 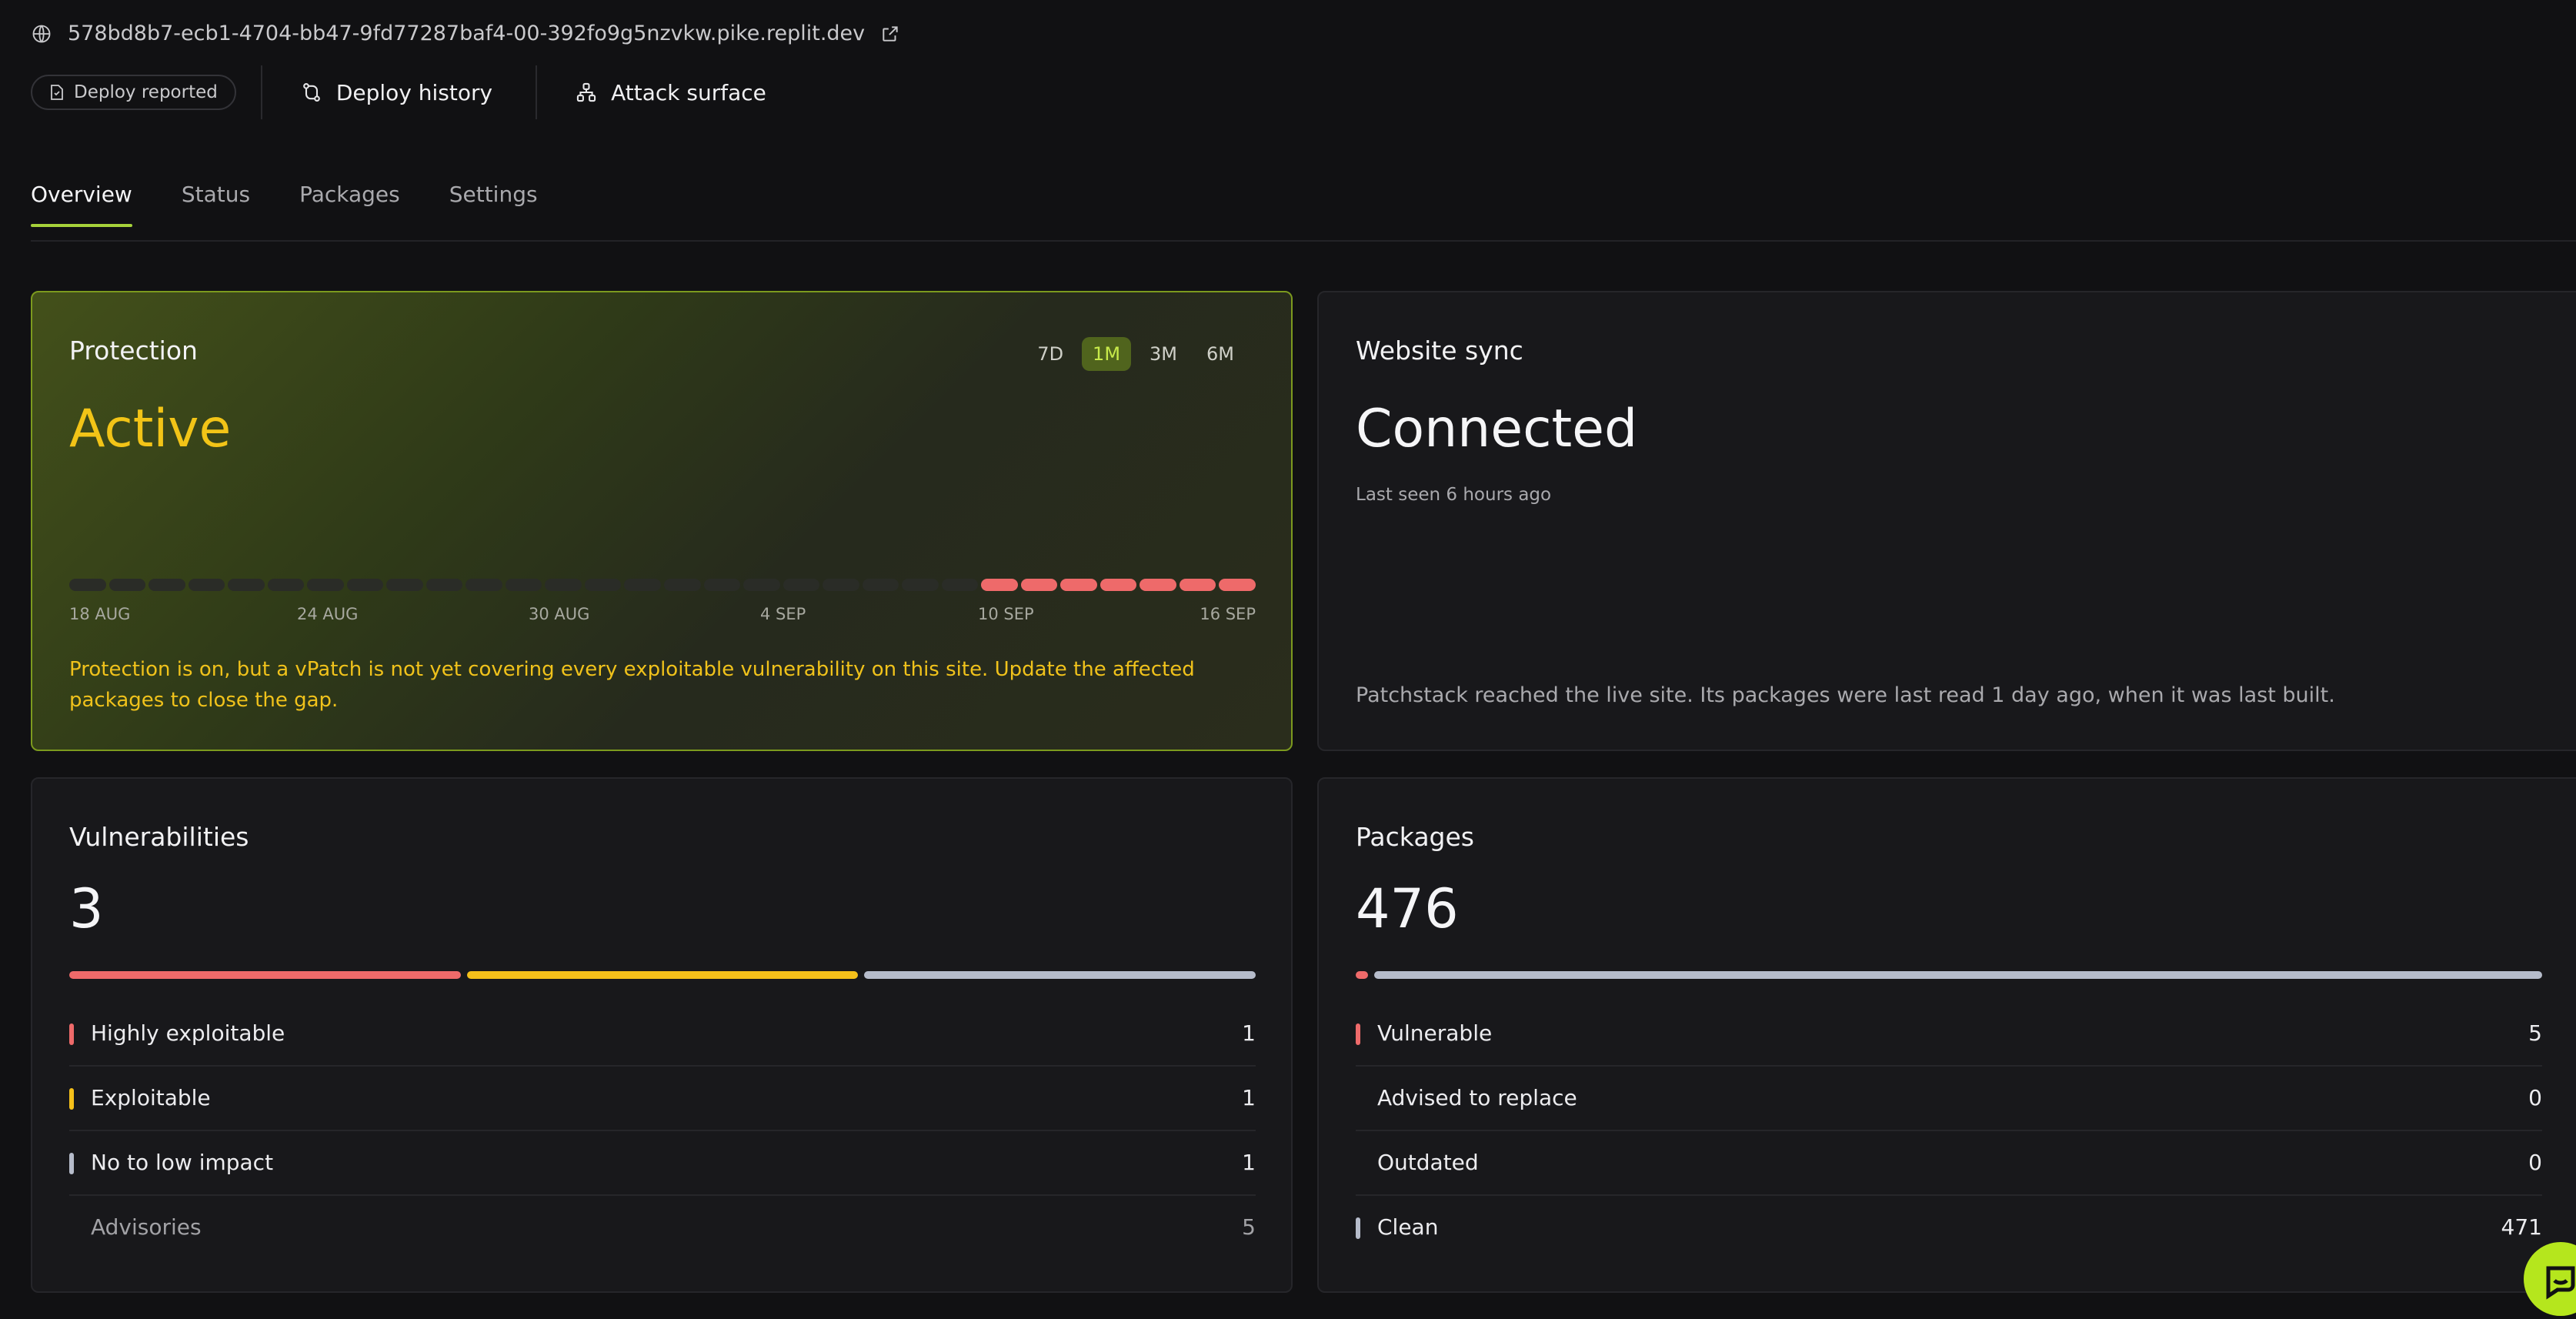 What do you see at coordinates (311, 92) in the screenshot?
I see `git-compare-icon` at bounding box center [311, 92].